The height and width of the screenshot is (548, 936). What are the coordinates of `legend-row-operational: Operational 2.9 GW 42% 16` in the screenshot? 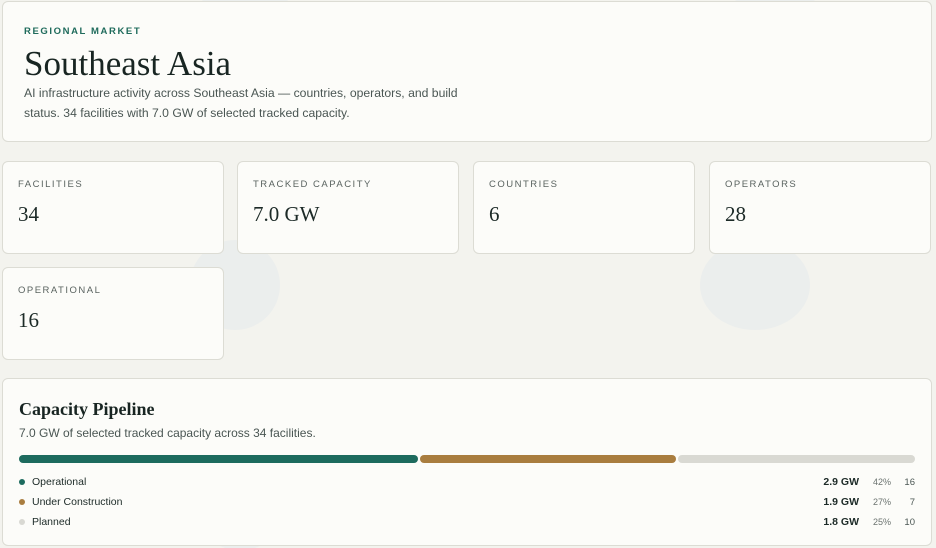 It's located at (467, 482).